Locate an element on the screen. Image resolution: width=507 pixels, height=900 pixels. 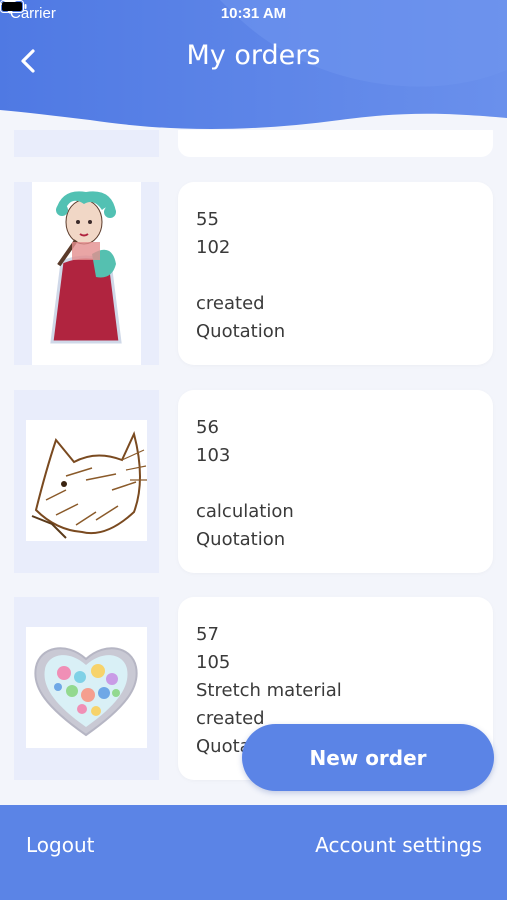
embroidered-fox-image is located at coordinates (86, 480).